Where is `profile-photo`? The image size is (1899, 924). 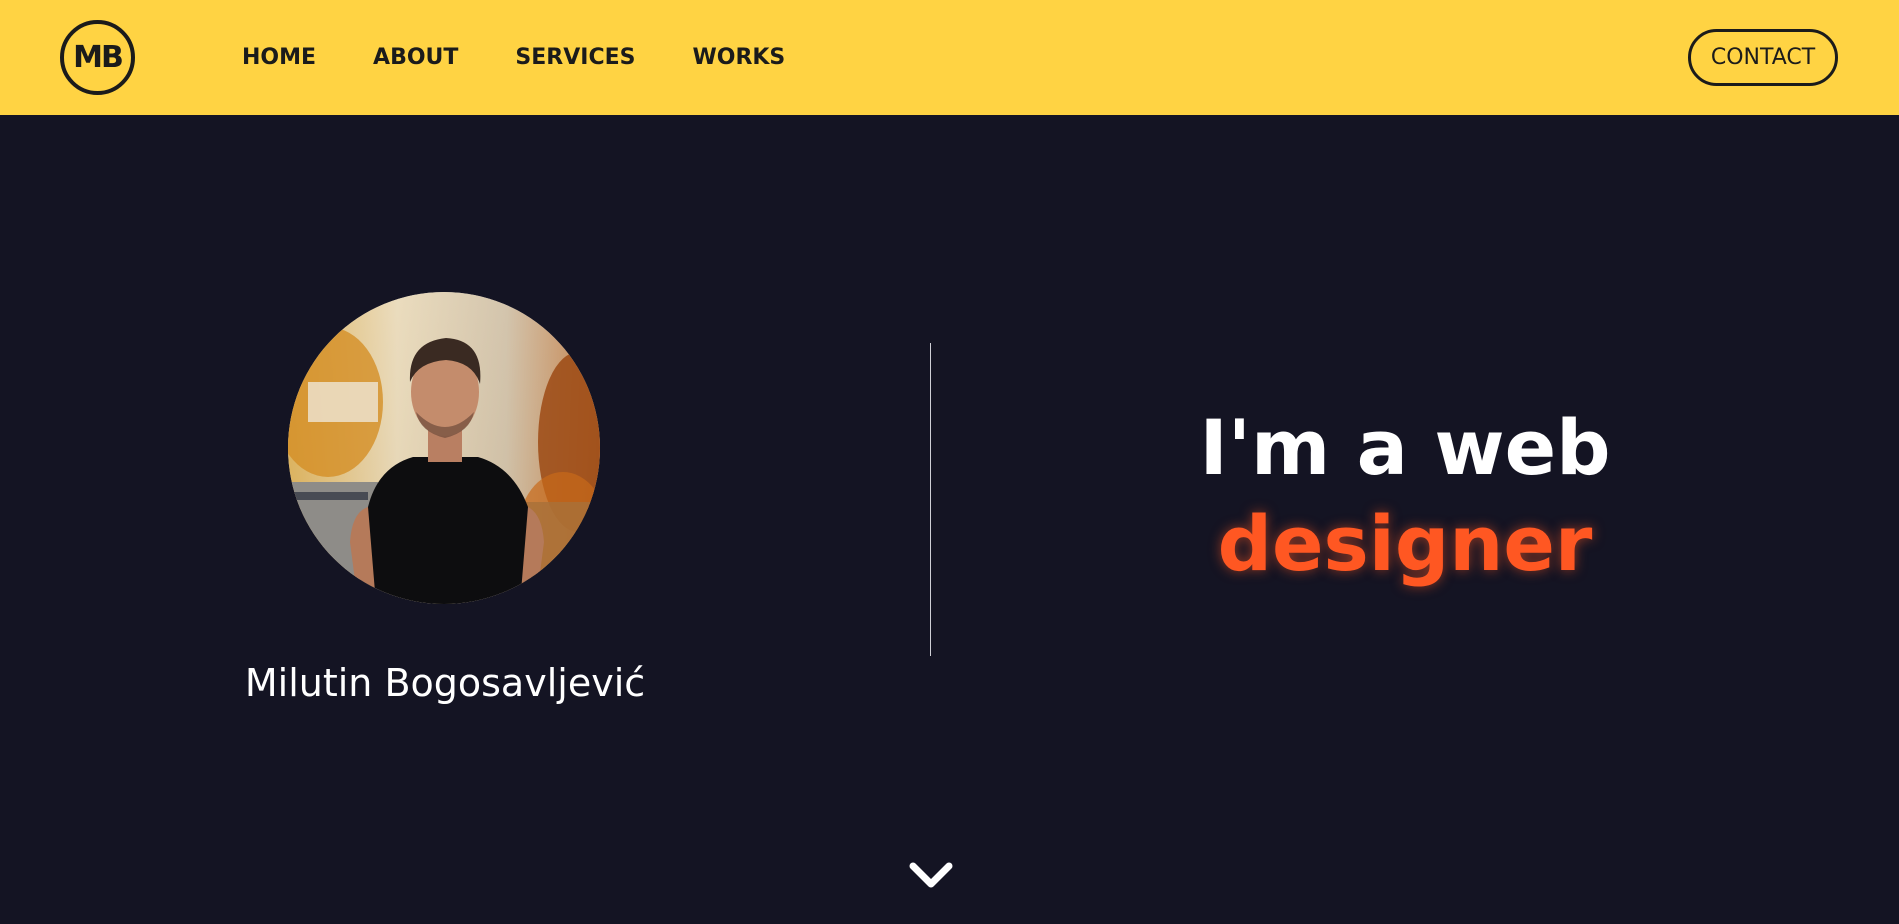
profile-photo is located at coordinates (444, 448).